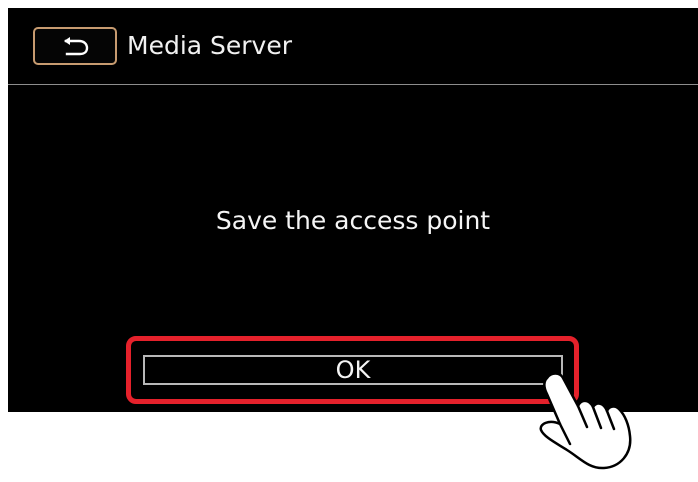 The image size is (698, 482). I want to click on ok-button: OK, so click(353, 370).